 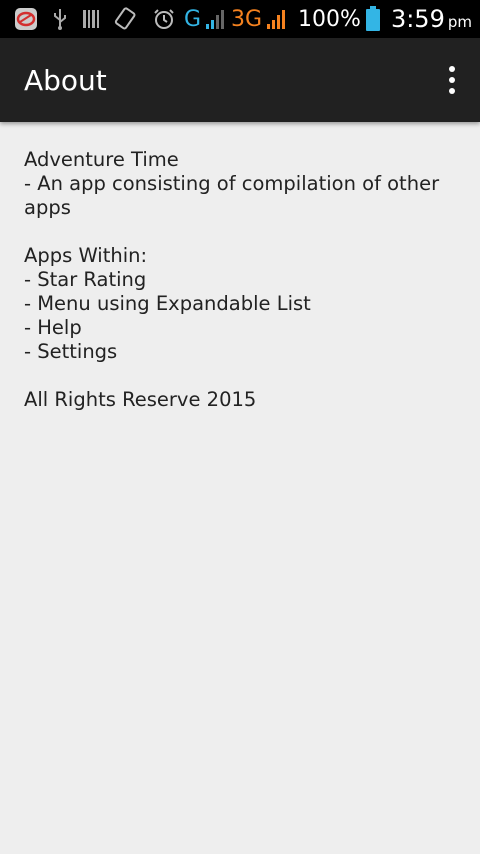 I want to click on signal-icon, so click(x=216, y=19).